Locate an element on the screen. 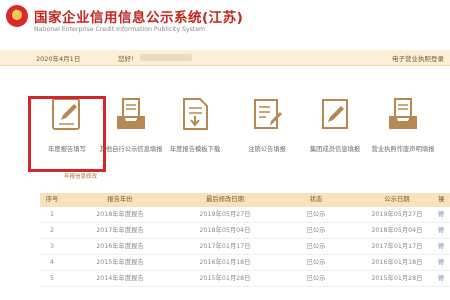 Image resolution: width=450 pixels, height=300 pixels. cell-report-year: 2016年年度报告 is located at coordinates (120, 246).